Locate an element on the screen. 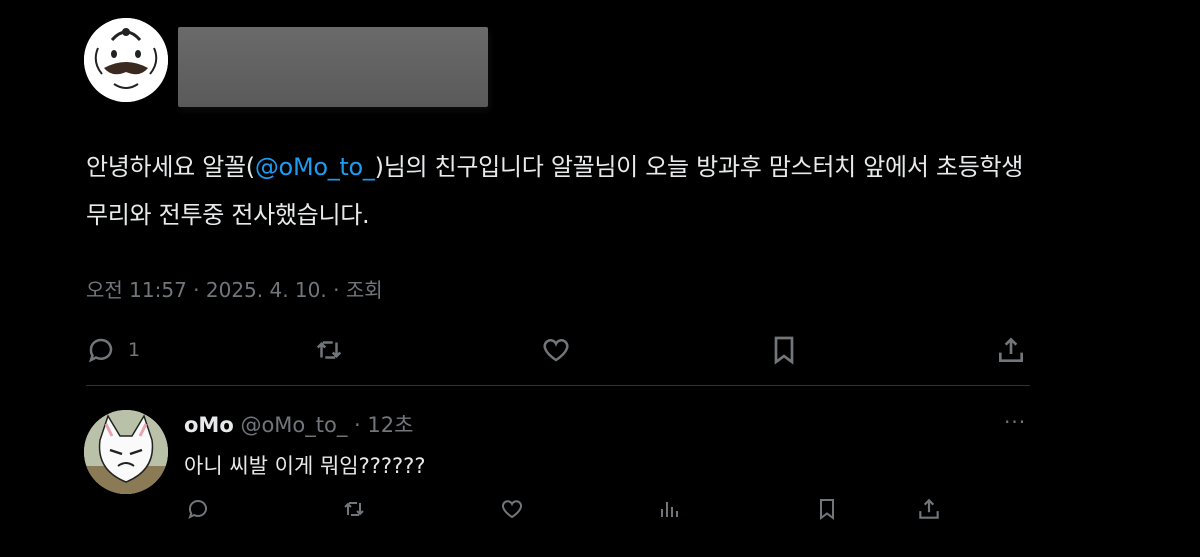  reply-header: oMo @oMo_to_ · 12초 is located at coordinates (299, 425).